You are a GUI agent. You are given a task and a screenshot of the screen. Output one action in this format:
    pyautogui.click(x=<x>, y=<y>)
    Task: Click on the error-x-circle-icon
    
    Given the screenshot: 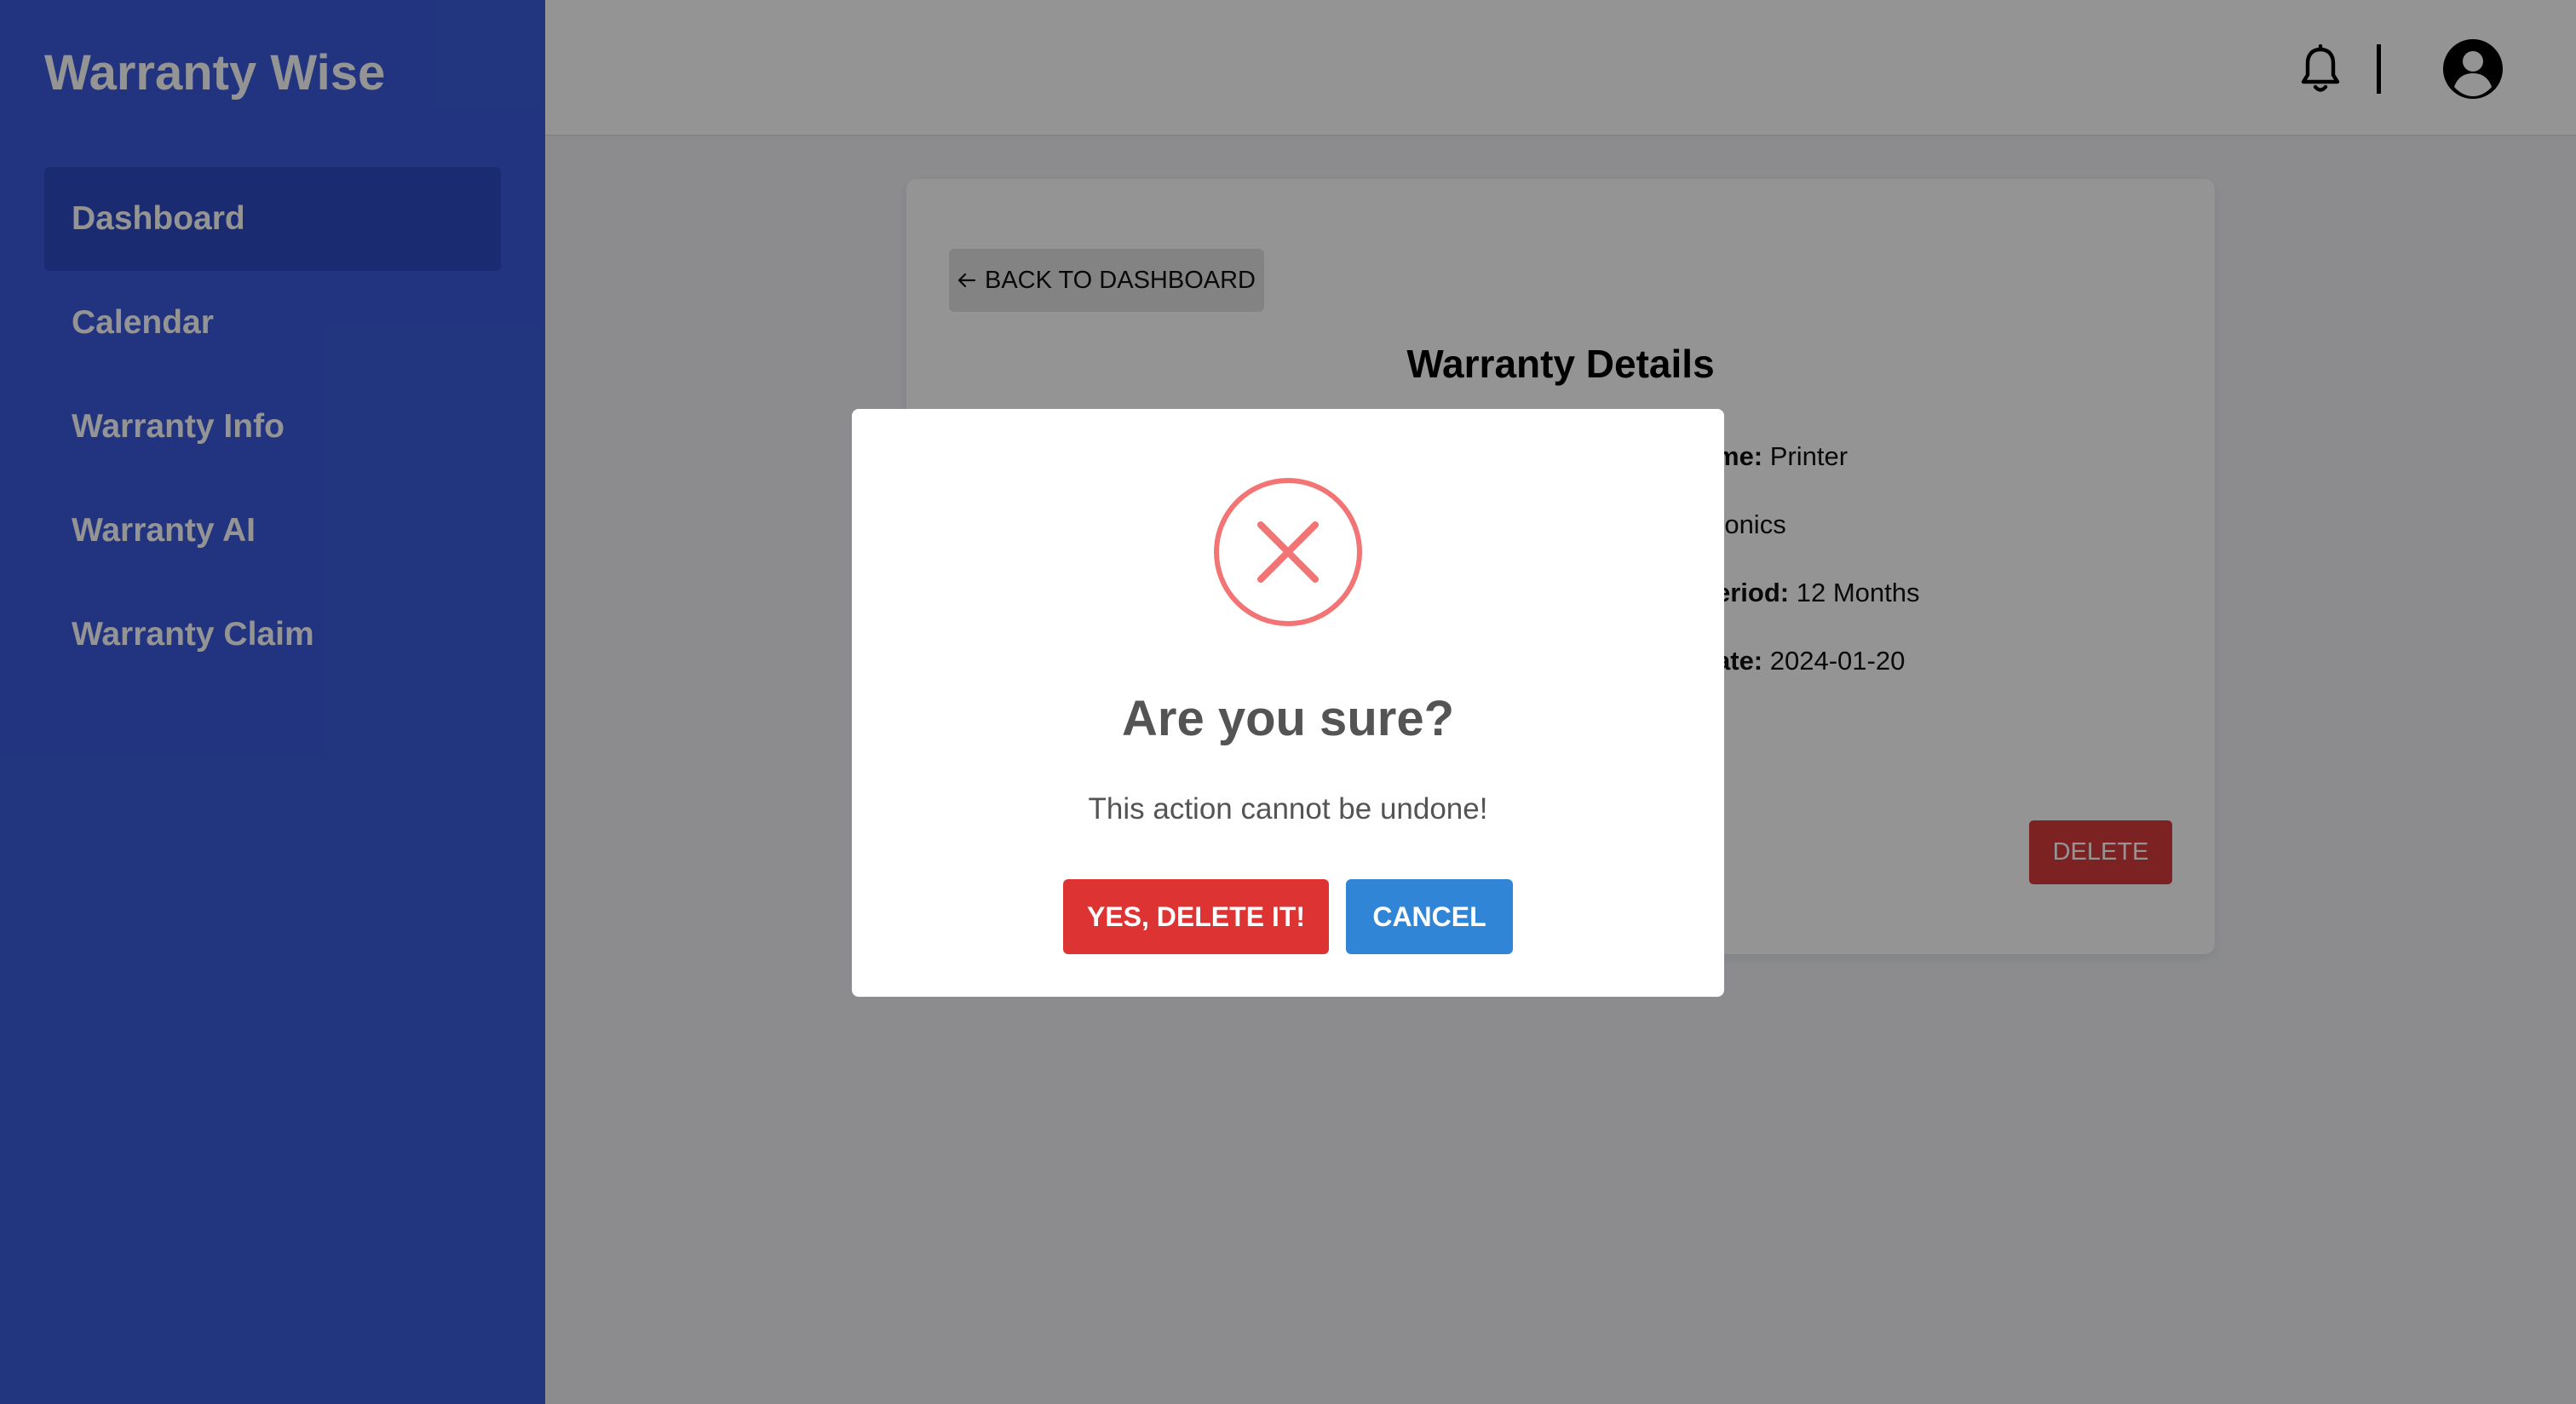 What is the action you would take?
    pyautogui.click(x=1288, y=552)
    